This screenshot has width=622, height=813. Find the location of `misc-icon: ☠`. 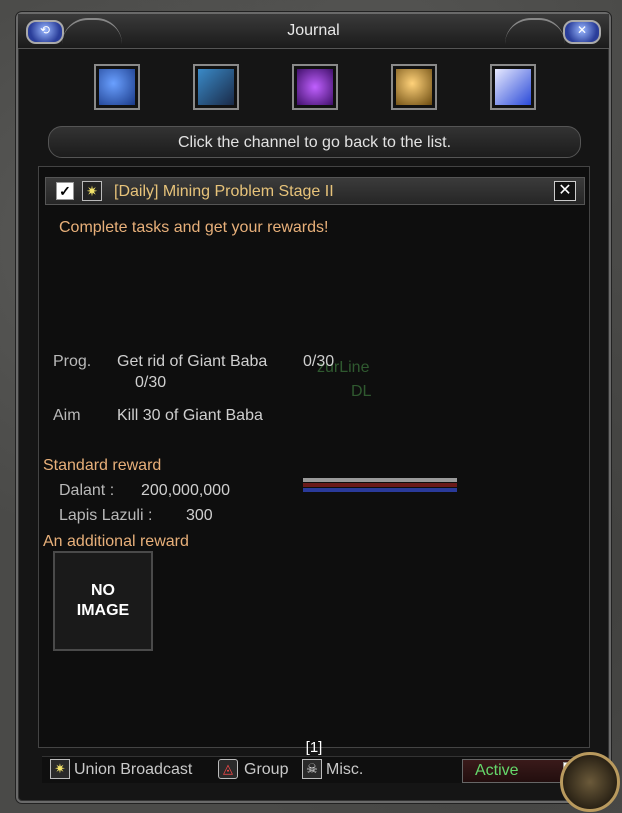

misc-icon: ☠ is located at coordinates (312, 769).